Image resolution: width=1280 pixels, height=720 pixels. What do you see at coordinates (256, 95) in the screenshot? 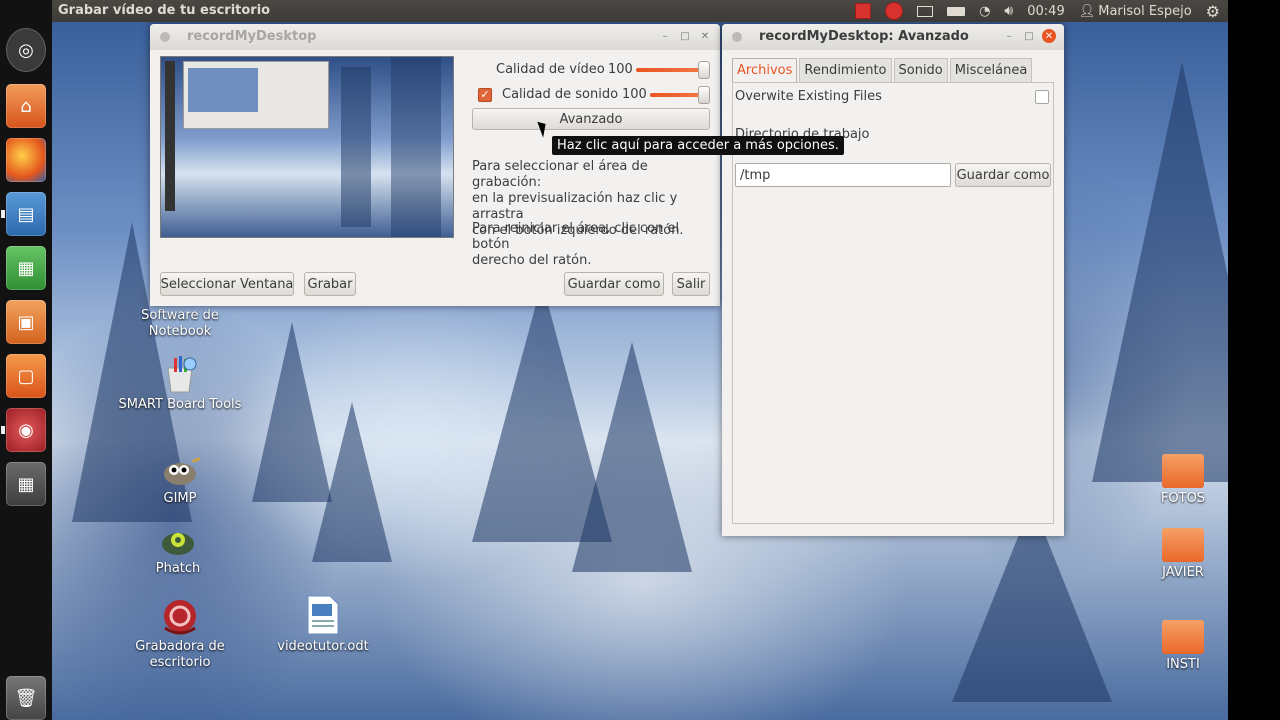
I see `preview-window-thumbnail` at bounding box center [256, 95].